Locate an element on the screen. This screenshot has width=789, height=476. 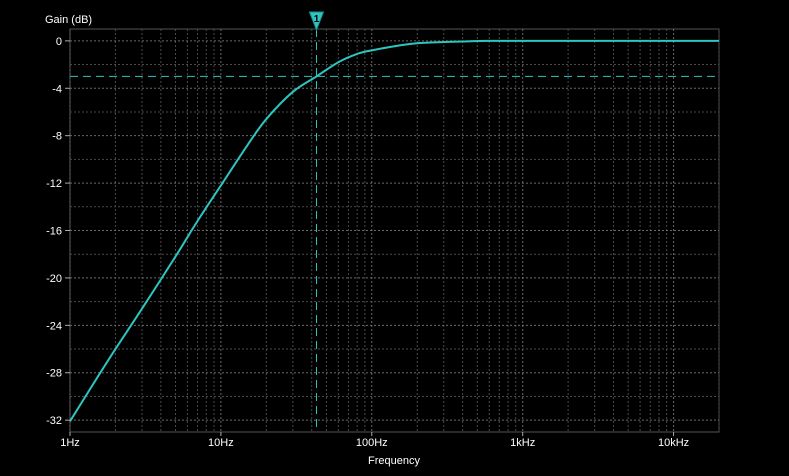
y-tick-label: -4 is located at coordinates (57, 89).